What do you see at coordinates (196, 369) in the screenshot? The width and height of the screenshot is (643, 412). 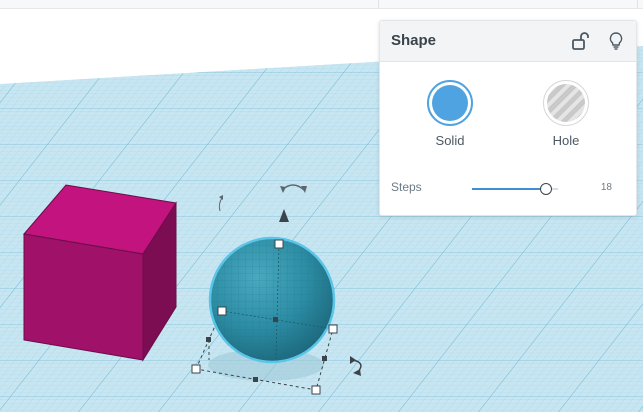 I see `resize-handle-bottom-left` at bounding box center [196, 369].